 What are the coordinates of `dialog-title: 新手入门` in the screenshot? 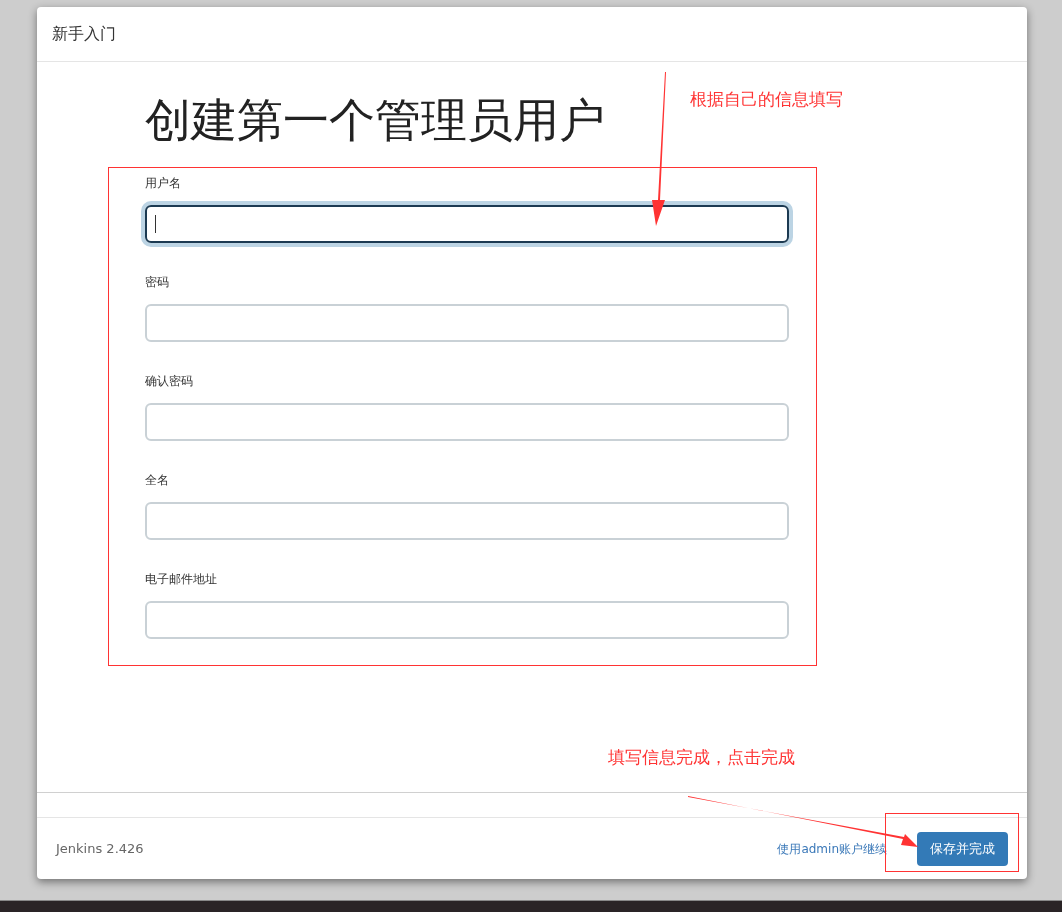 It's located at (84, 34).